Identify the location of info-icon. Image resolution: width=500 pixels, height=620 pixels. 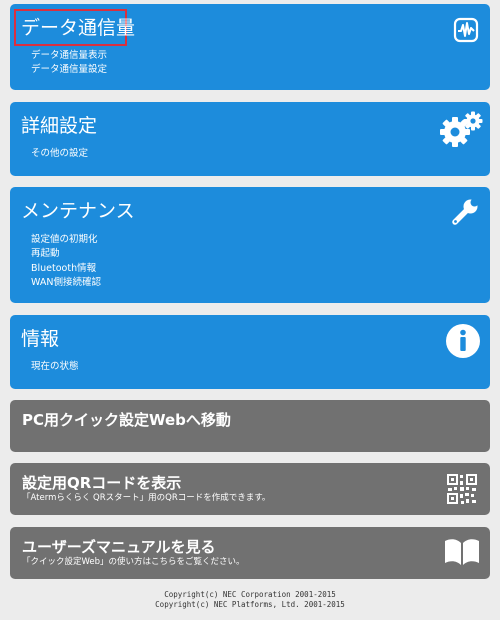
(463, 341).